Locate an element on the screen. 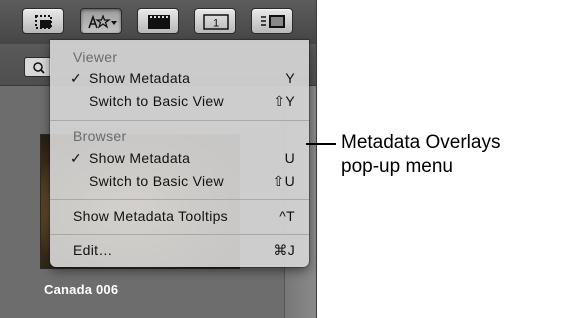 This screenshot has height=318, width=574. menu-item-metadata-tooltips: Show Metadata Tooltips ^T is located at coordinates (179, 217).